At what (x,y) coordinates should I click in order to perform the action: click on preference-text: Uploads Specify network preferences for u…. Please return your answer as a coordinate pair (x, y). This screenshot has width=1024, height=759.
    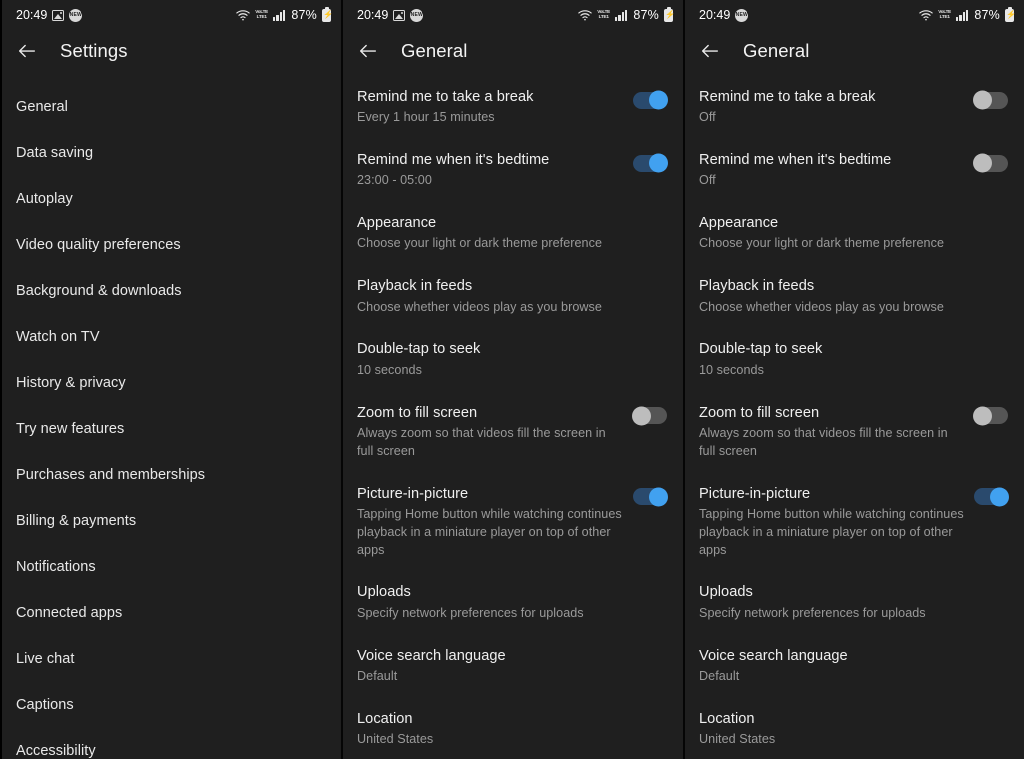
    Looking at the image, I should click on (512, 602).